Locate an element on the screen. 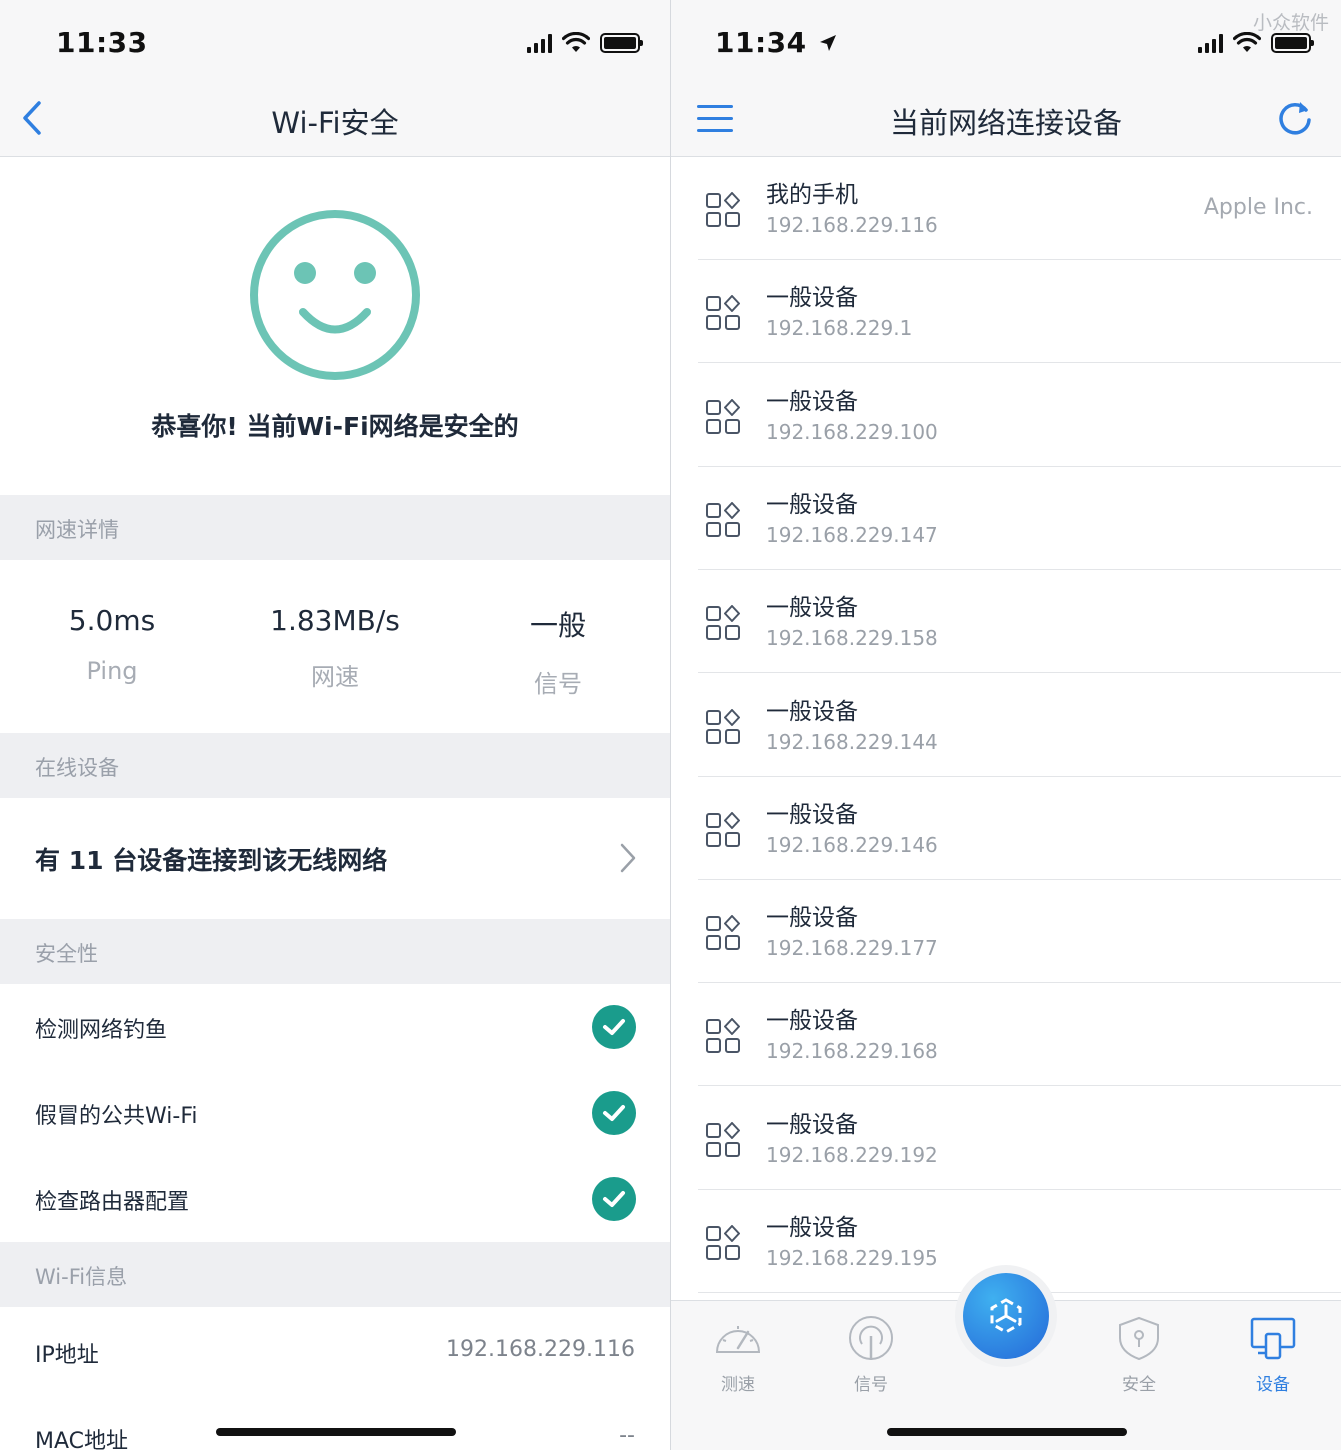 The image size is (1341, 1450). status-icons is located at coordinates (585, 43).